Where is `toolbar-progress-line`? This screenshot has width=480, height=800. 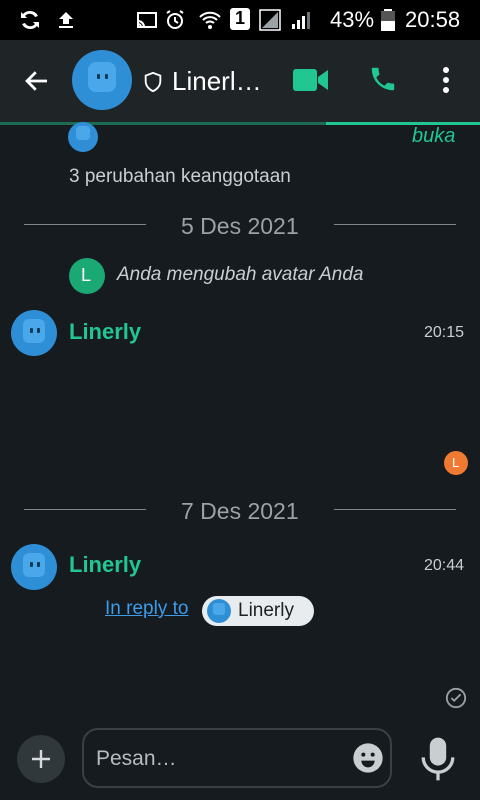 toolbar-progress-line is located at coordinates (240, 123).